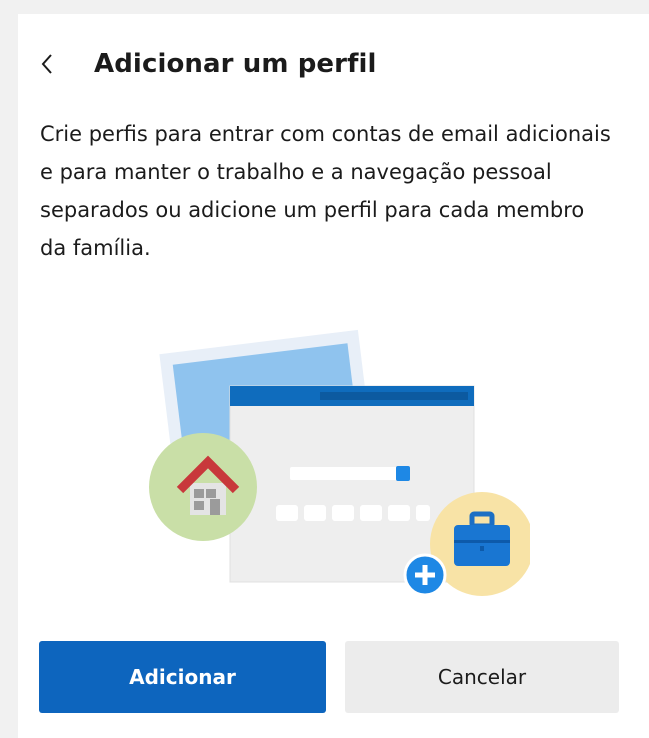  Describe the element at coordinates (182, 677) in the screenshot. I see `add-button: Adicionar` at that location.